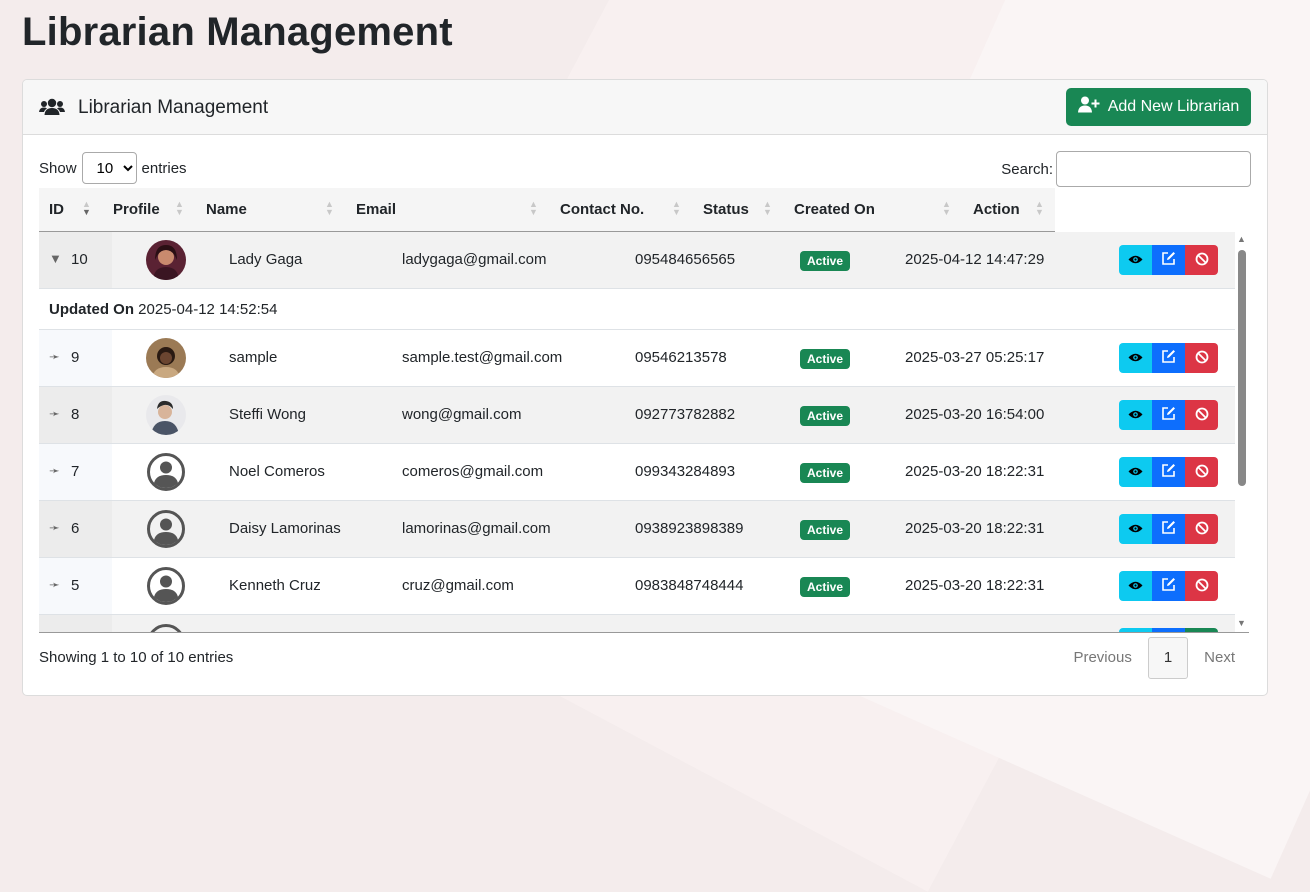  I want to click on table-row, so click(637, 623).